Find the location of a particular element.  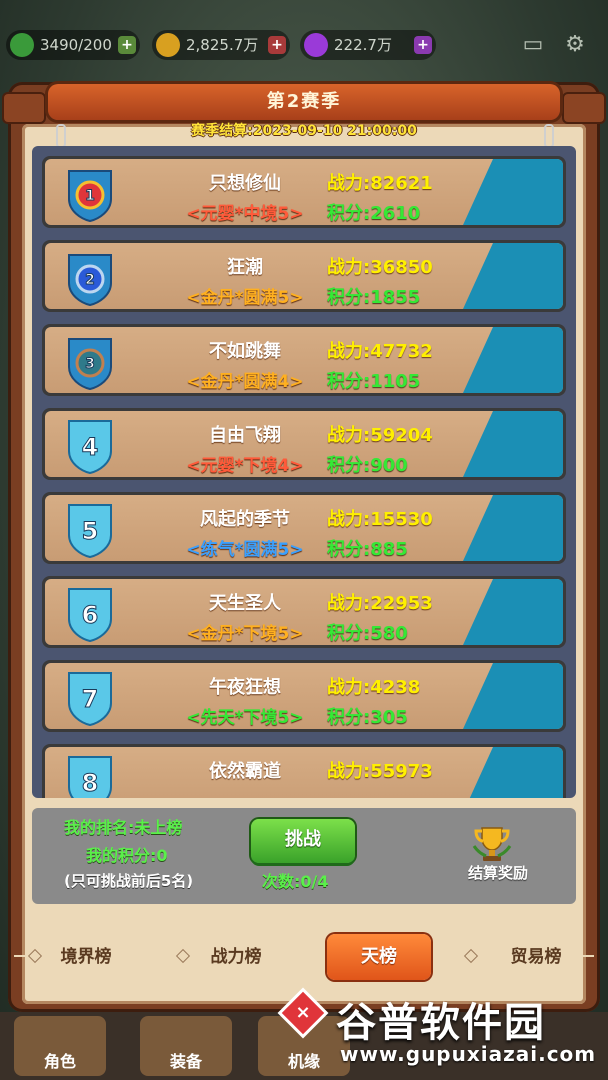

ranking-row: 3 不如跳舞 <金丹*圆满4> 战力:47732 积分:1105 is located at coordinates (304, 360).